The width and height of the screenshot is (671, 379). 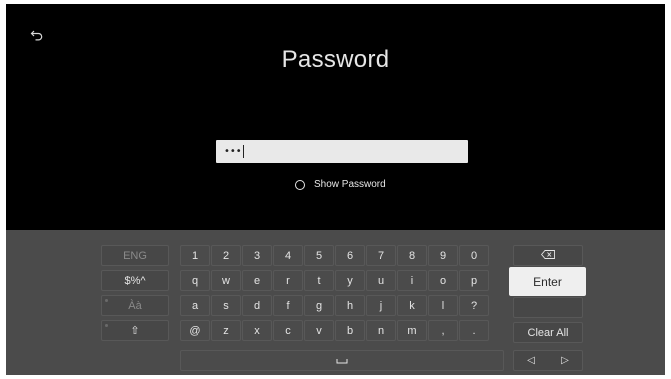 I want to click on key-at: @, so click(x=195, y=330).